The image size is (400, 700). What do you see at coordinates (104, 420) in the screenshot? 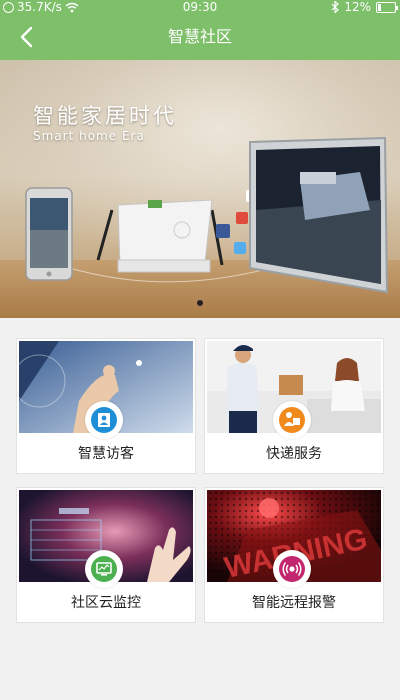
I see `visitor-id-icon` at bounding box center [104, 420].